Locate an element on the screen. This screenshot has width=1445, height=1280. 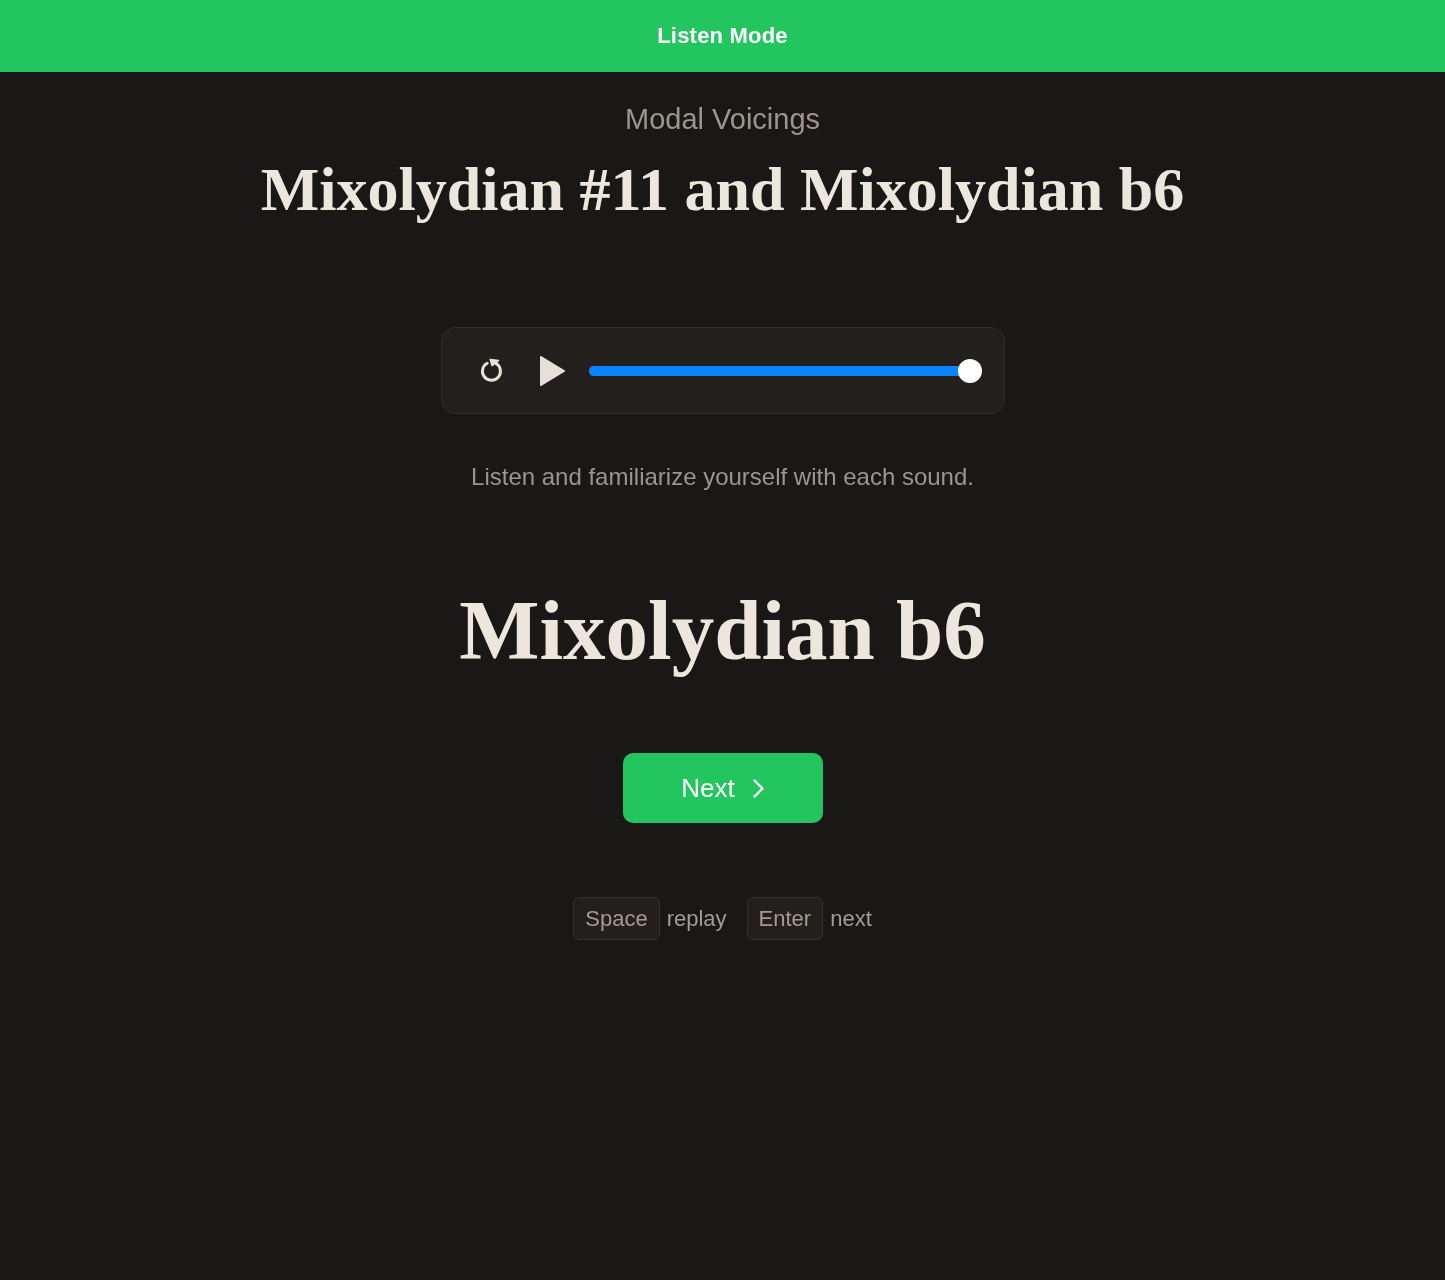
slider-thumb is located at coordinates (969, 370).